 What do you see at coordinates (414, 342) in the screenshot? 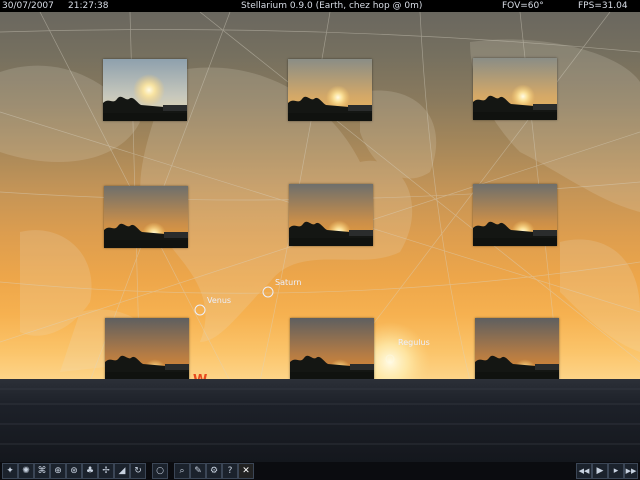
I see `regulus-label: Regulus` at bounding box center [414, 342].